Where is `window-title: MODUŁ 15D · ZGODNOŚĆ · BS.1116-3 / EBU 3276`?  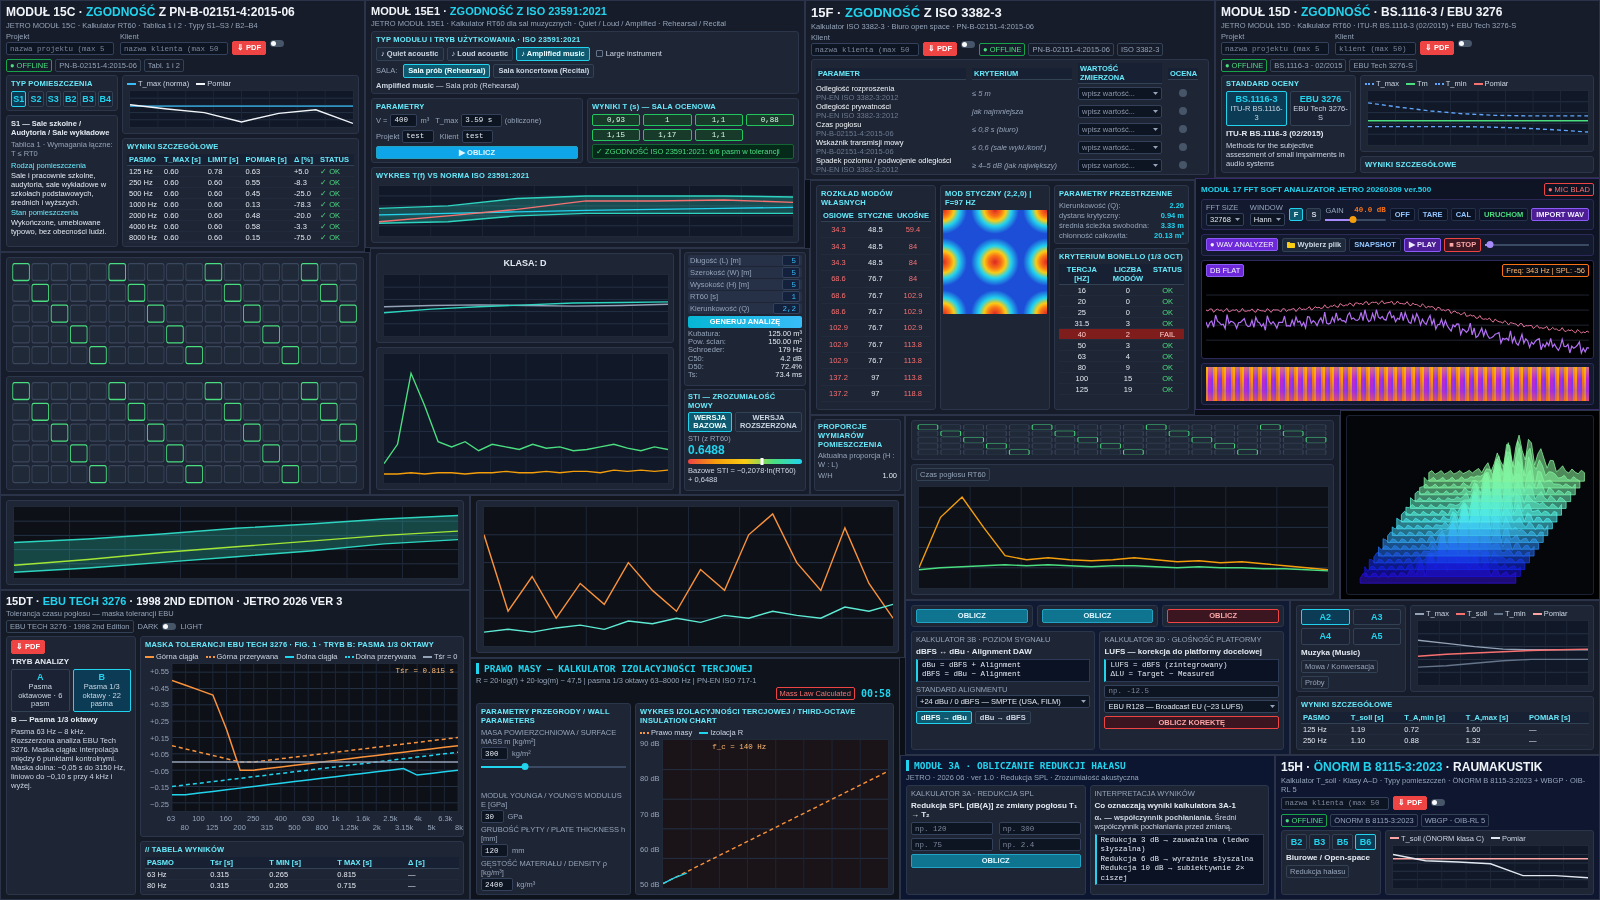
window-title: MODUŁ 15D · ZGODNOŚĆ · BS.1116-3 / EBU 3276 is located at coordinates (1362, 12).